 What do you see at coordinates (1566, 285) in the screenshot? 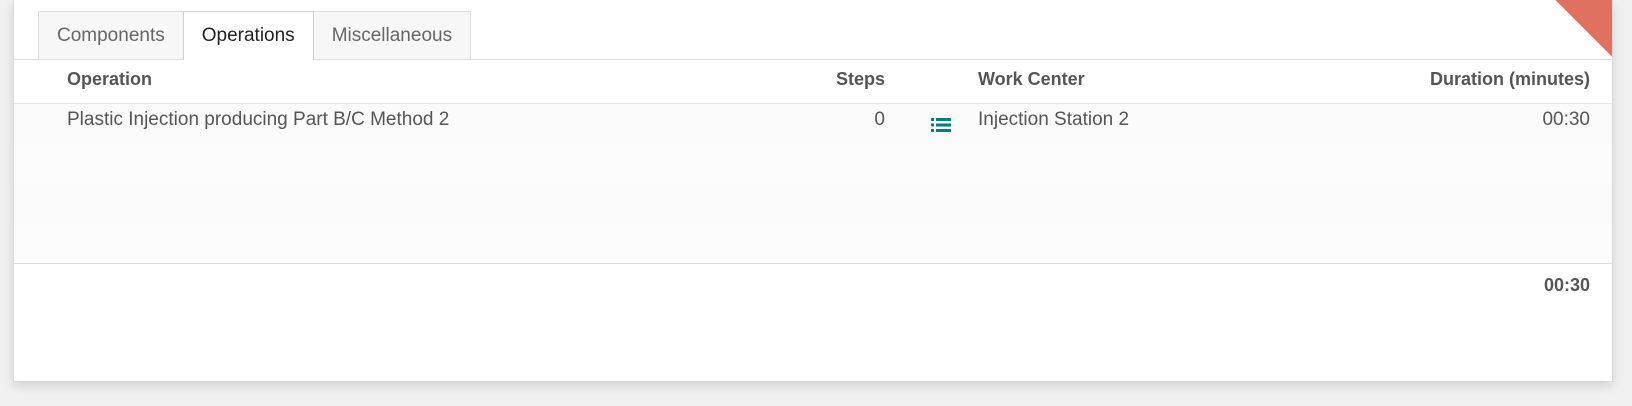
I see `duration-total: 00:30` at bounding box center [1566, 285].